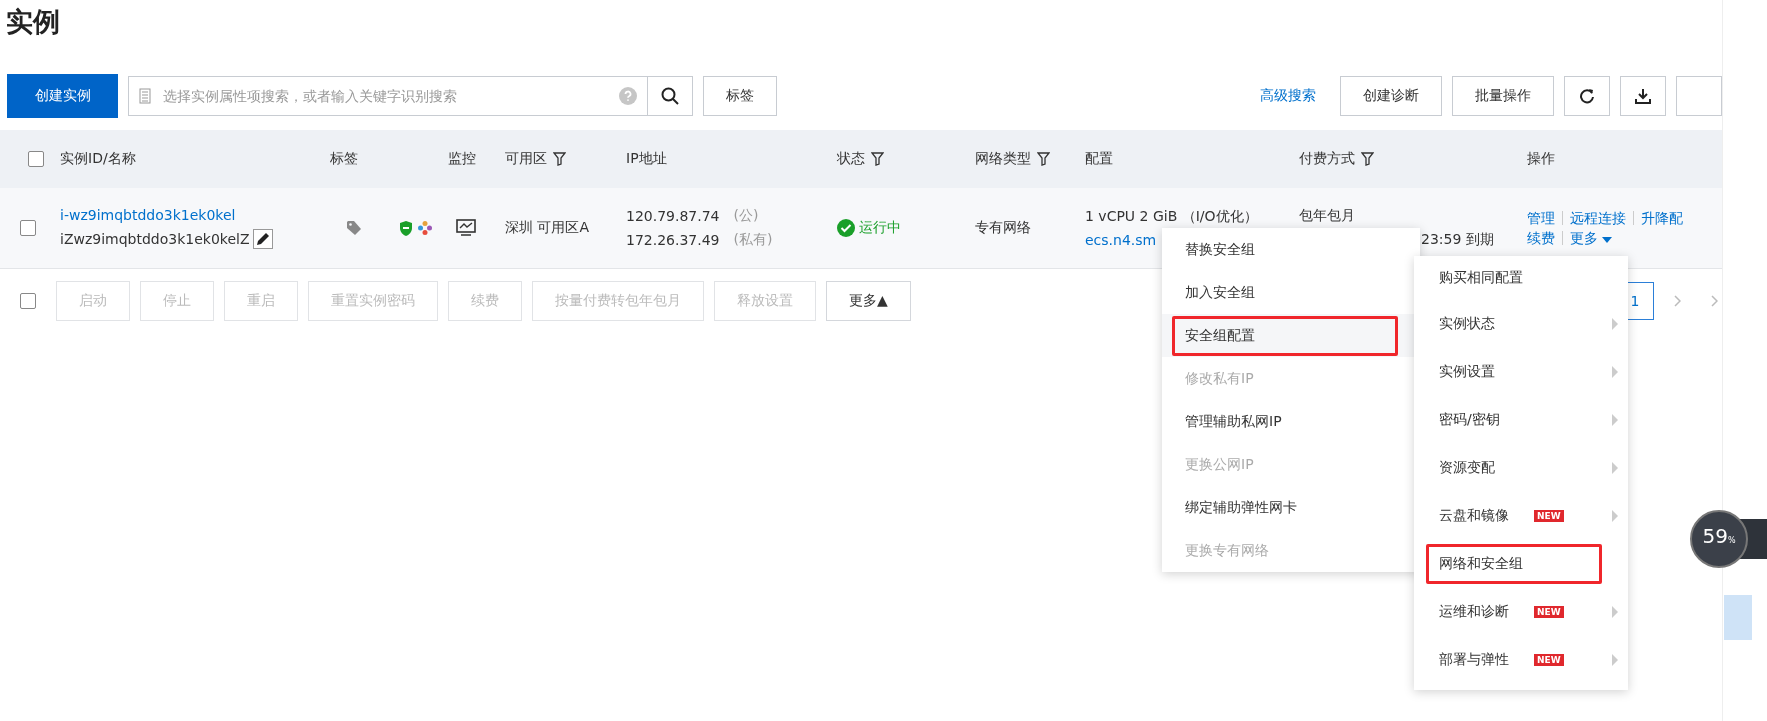 Image resolution: width=1767 pixels, height=721 pixels. I want to click on action-link: 续费, so click(1544, 238).